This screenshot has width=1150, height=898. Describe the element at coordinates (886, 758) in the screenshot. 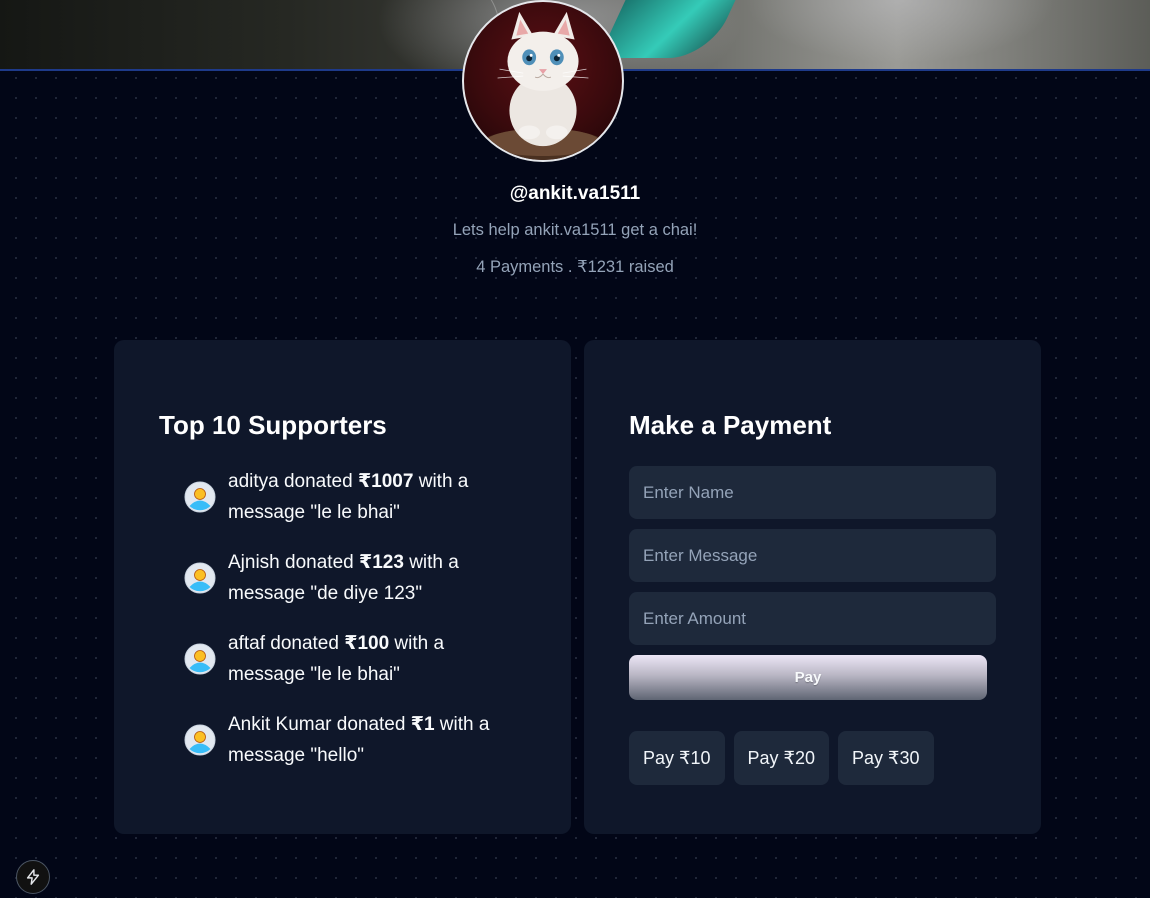

I see `pay-30-button: Pay ₹30` at that location.